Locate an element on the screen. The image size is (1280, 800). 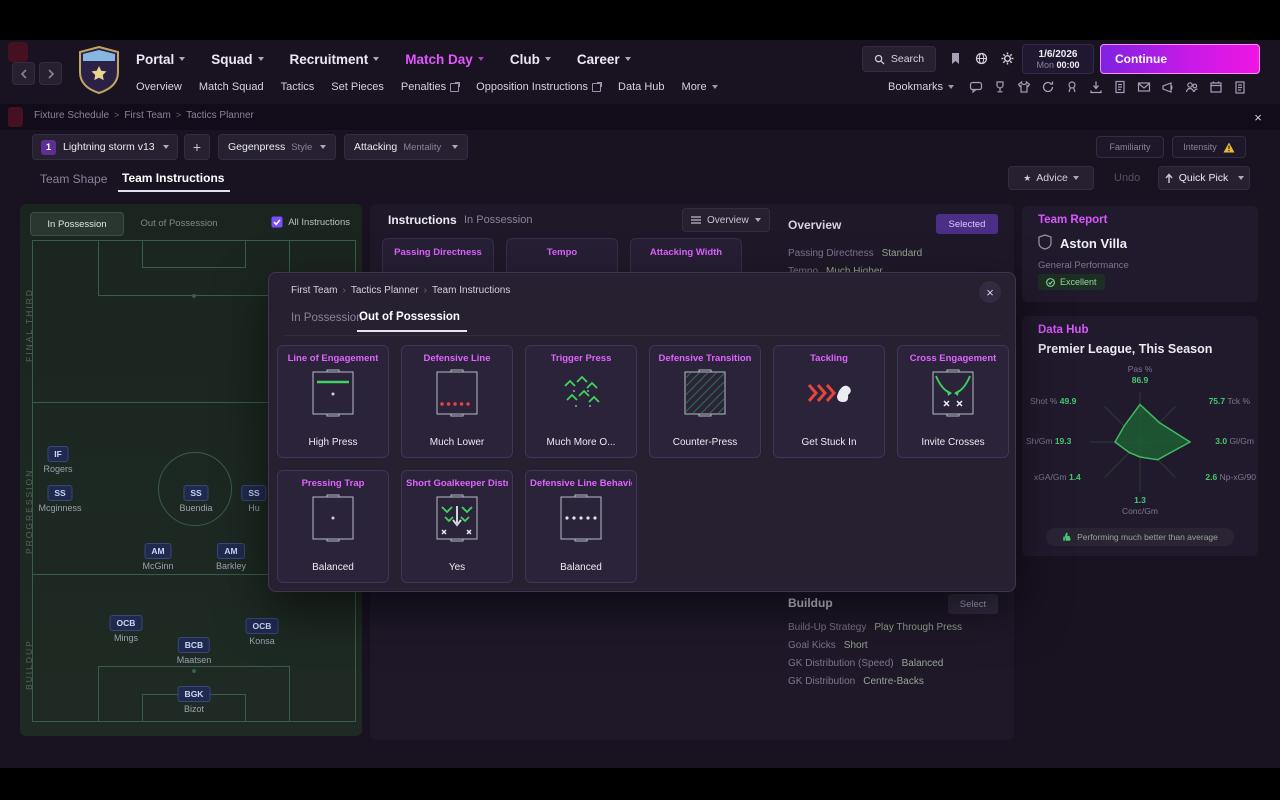
mail-icon is located at coordinates (1144, 87).